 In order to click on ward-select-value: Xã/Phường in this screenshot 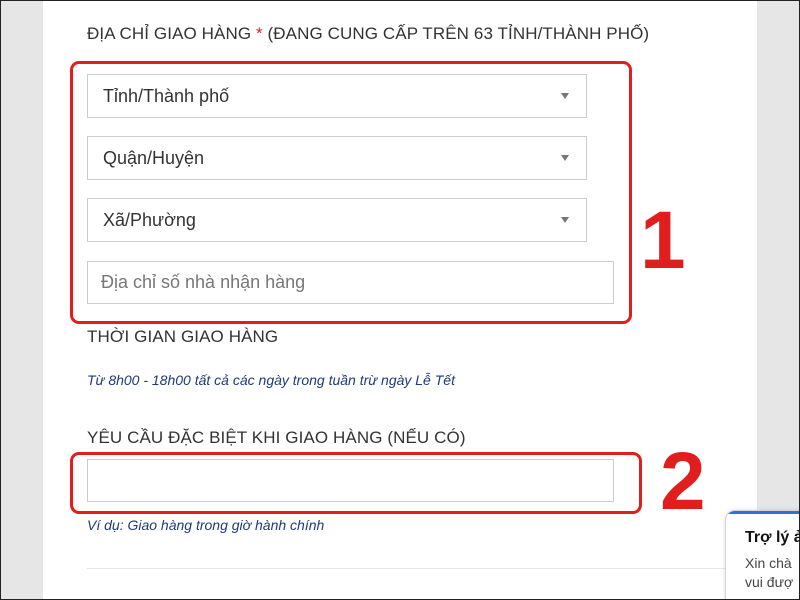, I will do `click(149, 219)`.